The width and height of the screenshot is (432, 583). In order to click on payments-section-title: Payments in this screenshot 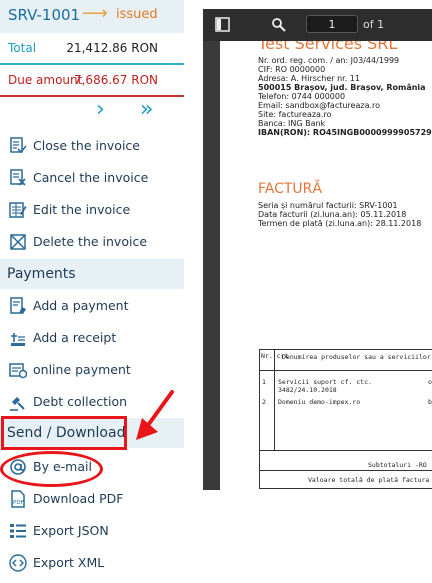, I will do `click(41, 274)`.